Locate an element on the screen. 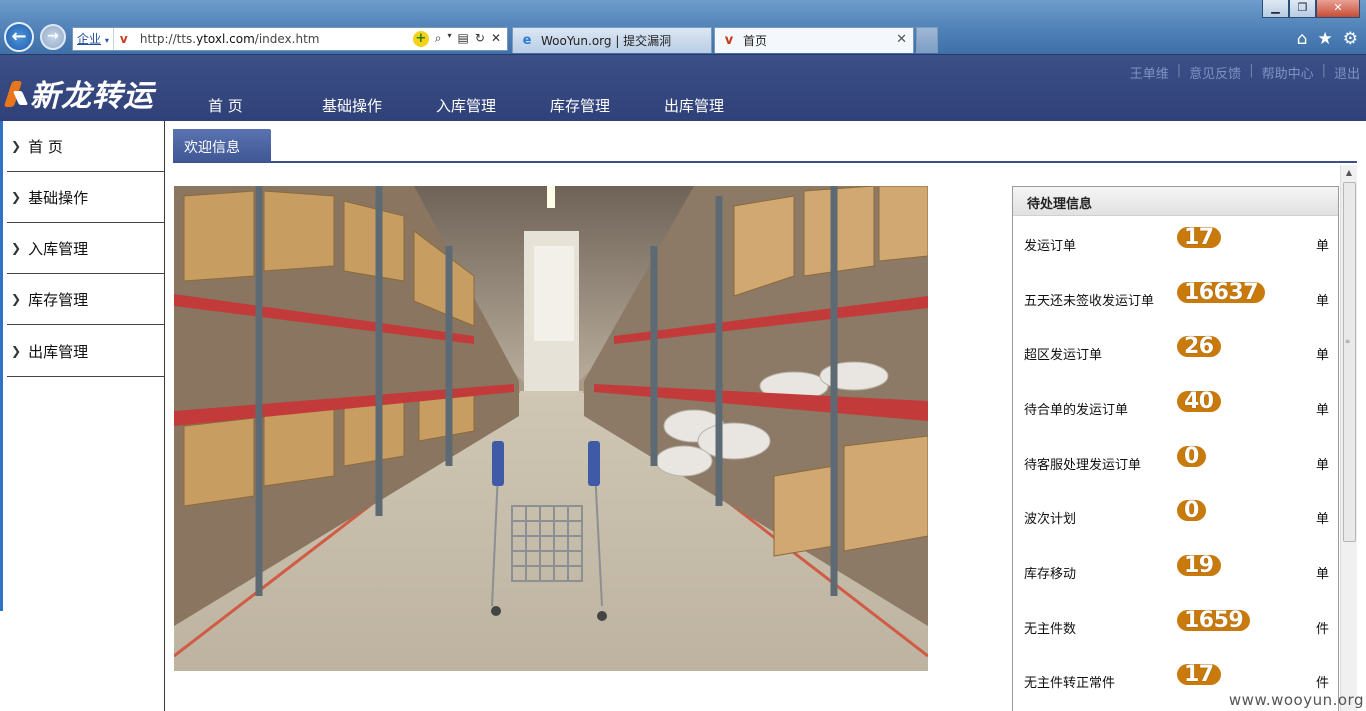  sidebar-item-label: 库存管理 is located at coordinates (58, 299).